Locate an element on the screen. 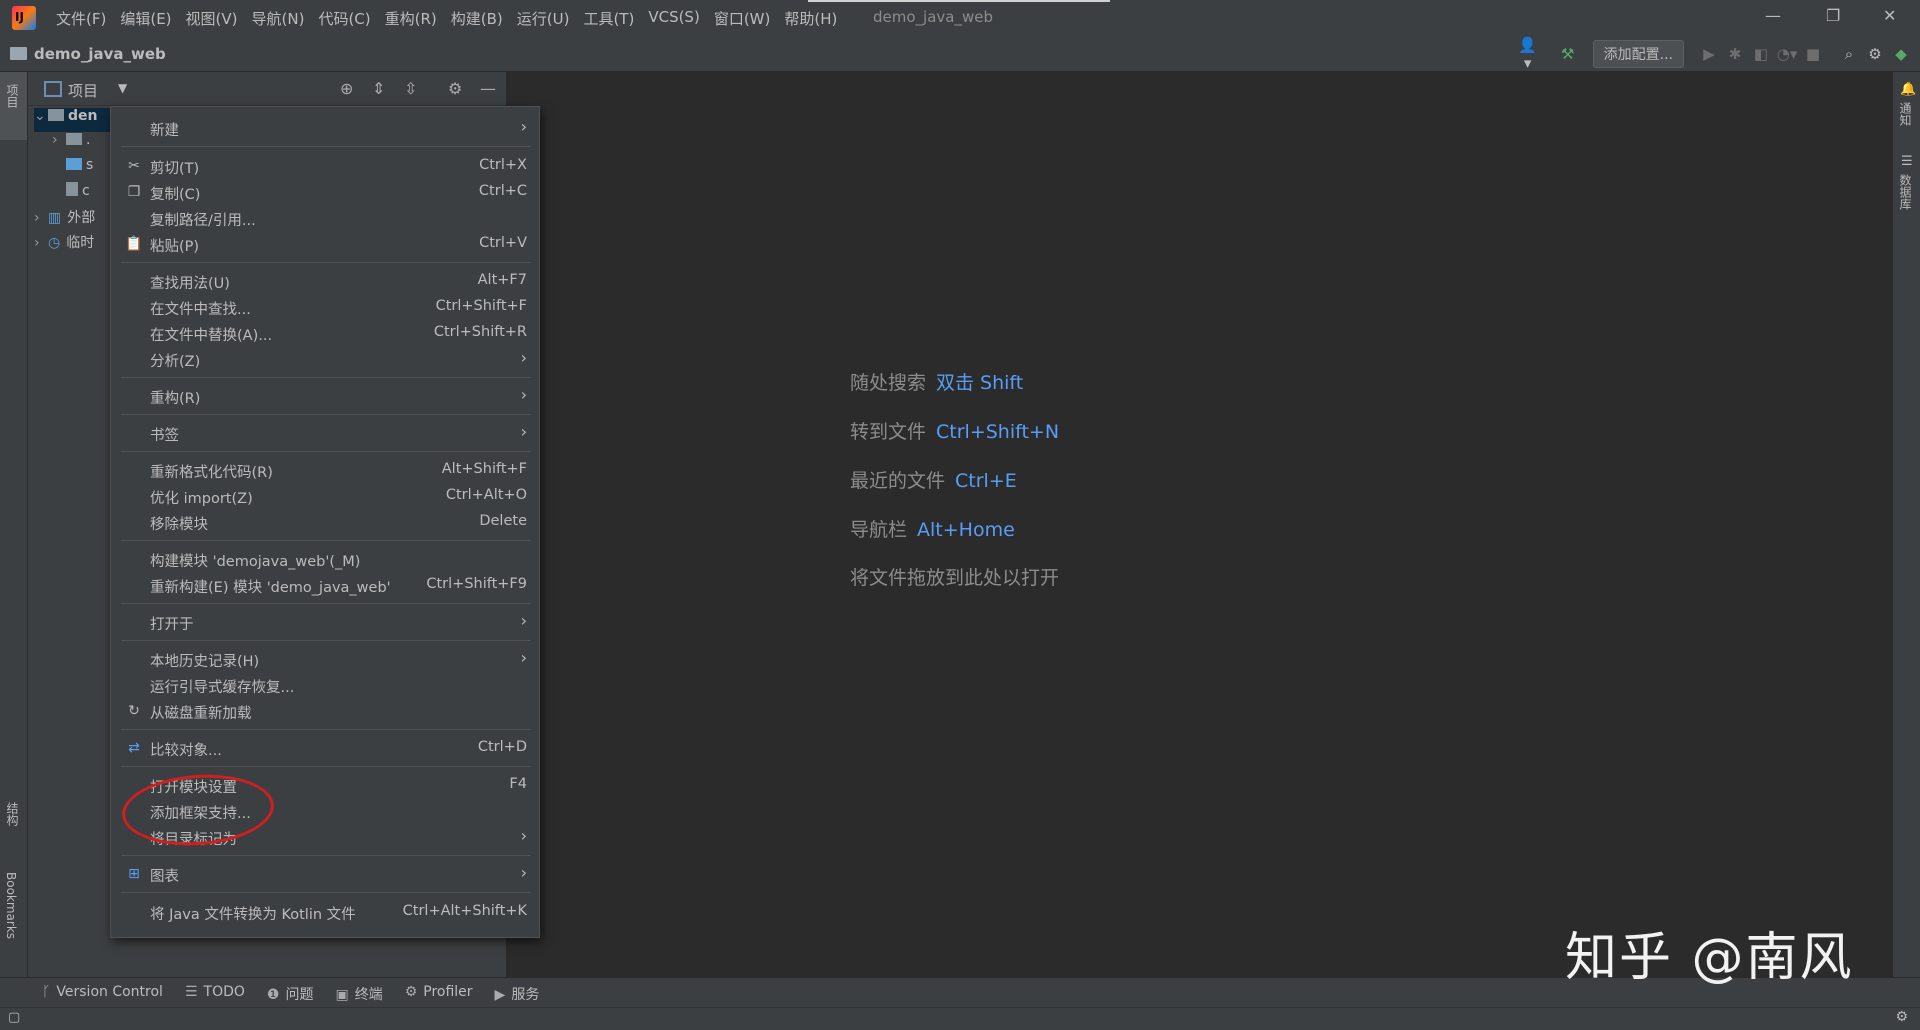  minimize-icon: — is located at coordinates (1773, 15).